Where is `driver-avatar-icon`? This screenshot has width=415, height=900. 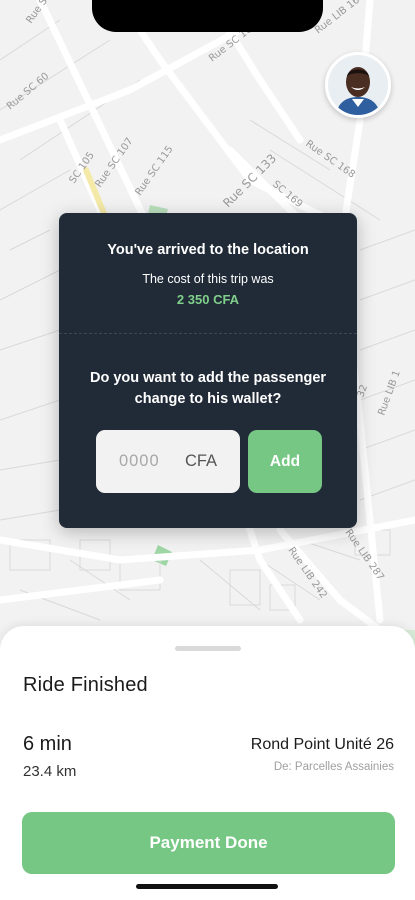 driver-avatar-icon is located at coordinates (358, 85).